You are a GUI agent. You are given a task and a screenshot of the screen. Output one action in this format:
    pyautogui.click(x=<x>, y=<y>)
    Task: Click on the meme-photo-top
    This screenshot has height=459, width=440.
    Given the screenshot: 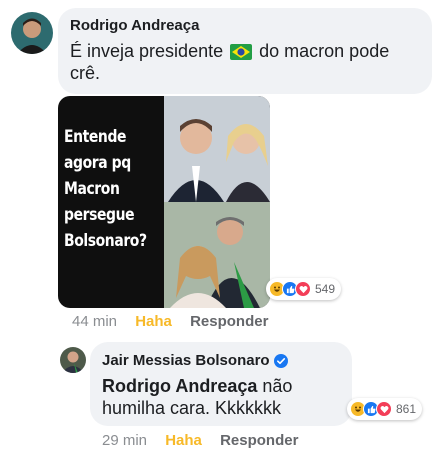 What is the action you would take?
    pyautogui.click(x=217, y=149)
    